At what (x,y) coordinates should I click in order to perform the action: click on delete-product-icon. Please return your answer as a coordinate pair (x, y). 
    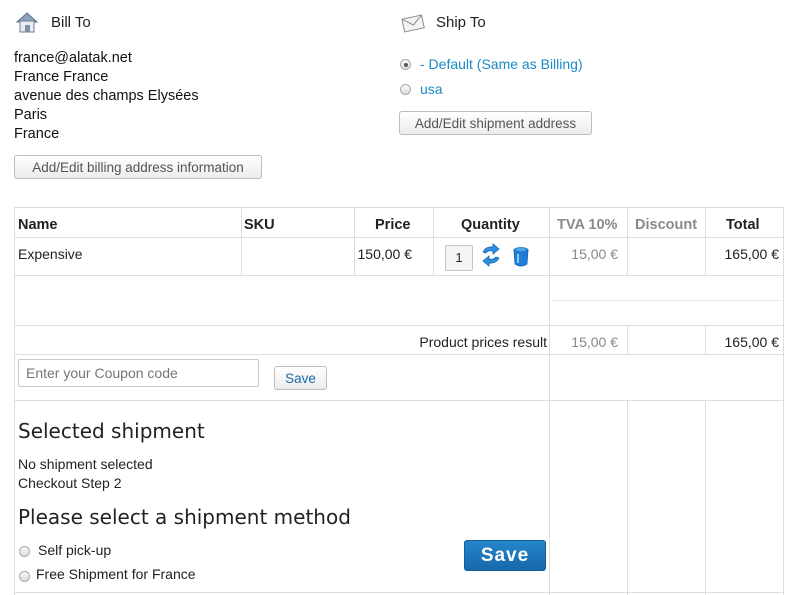
    Looking at the image, I should click on (521, 257).